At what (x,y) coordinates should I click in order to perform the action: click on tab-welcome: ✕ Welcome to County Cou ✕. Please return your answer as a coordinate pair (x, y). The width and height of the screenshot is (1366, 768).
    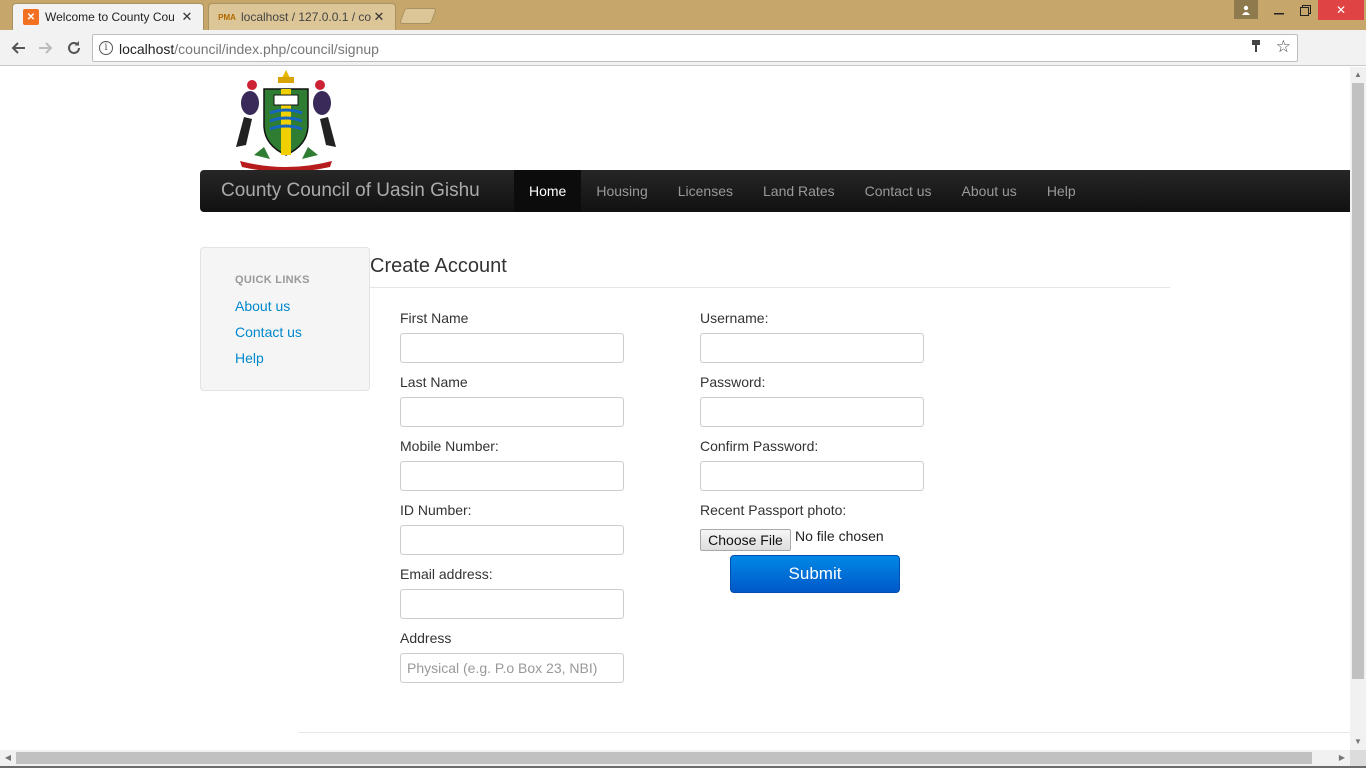
    Looking at the image, I should click on (108, 16).